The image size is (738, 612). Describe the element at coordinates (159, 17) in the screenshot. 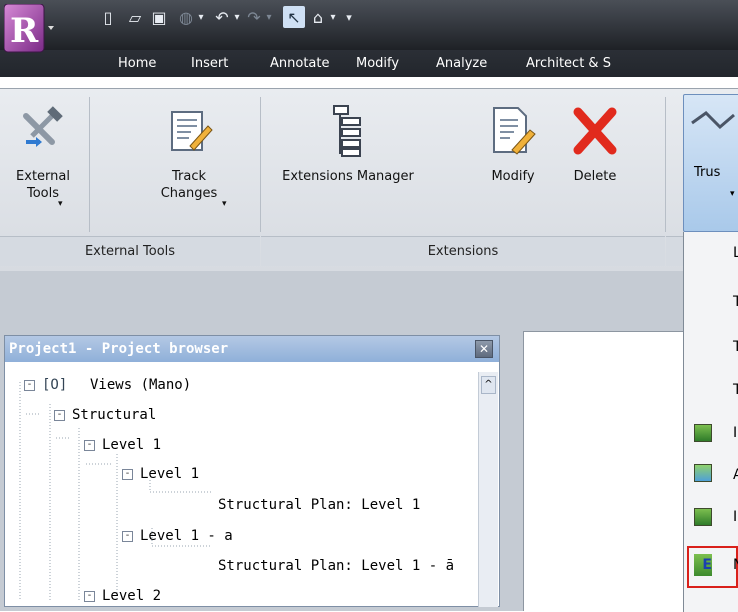

I see `save-icon: ▣` at that location.